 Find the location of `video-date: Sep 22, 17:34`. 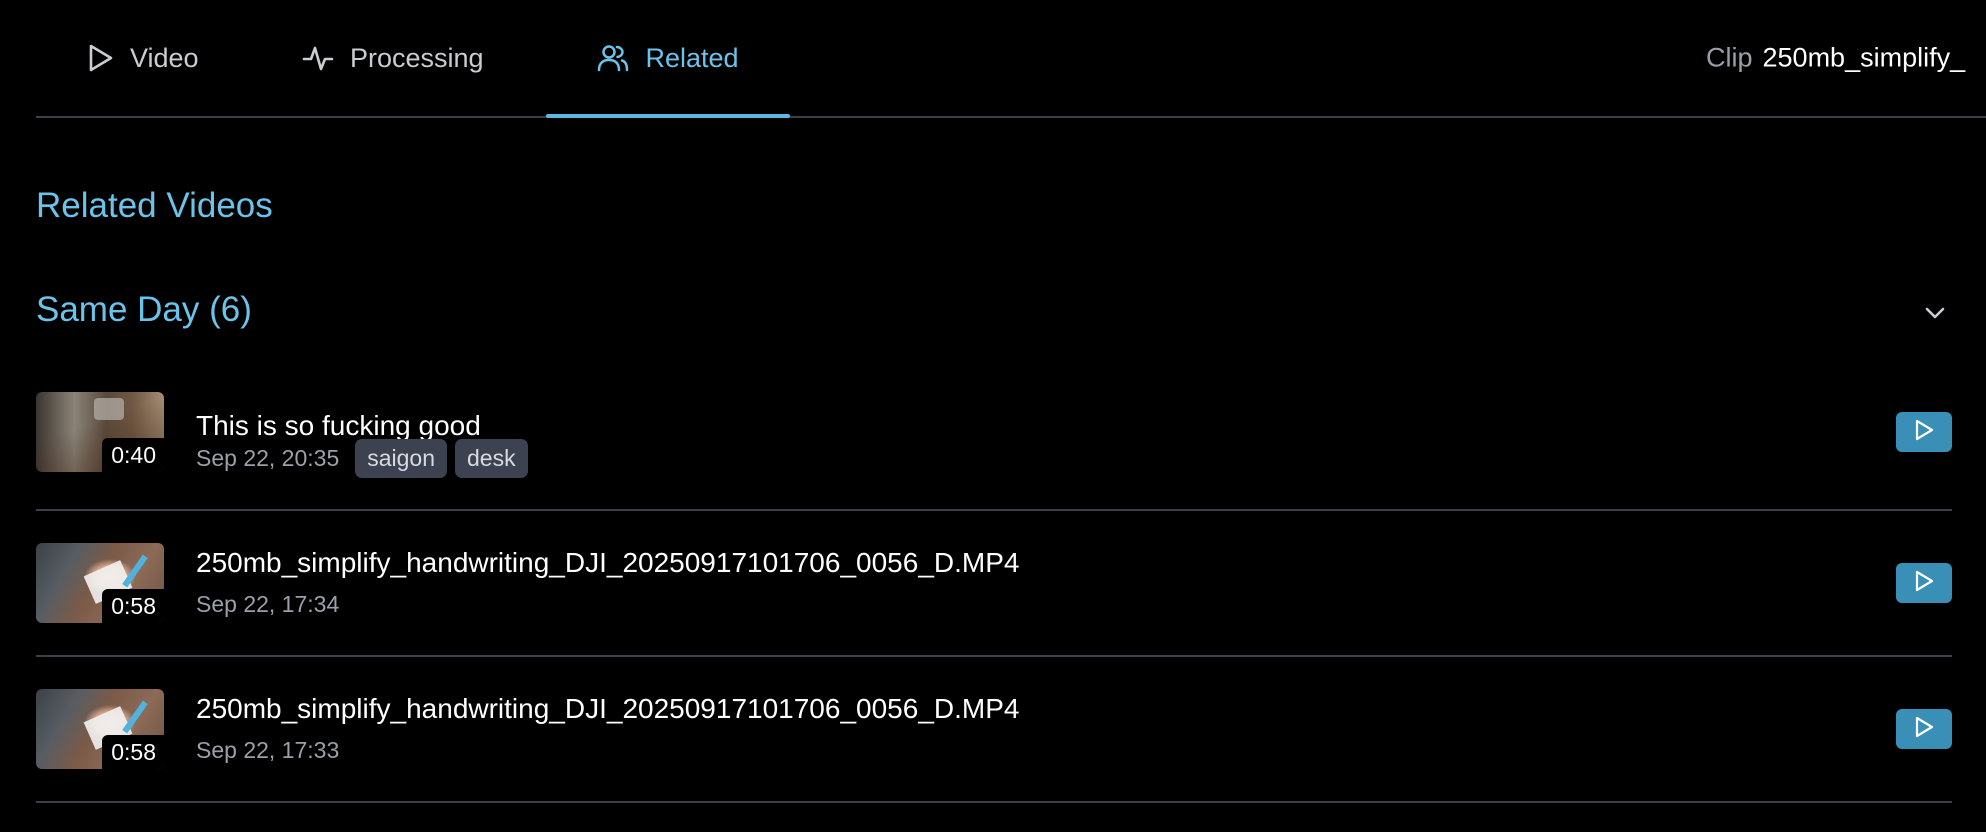

video-date: Sep 22, 17:34 is located at coordinates (268, 603).